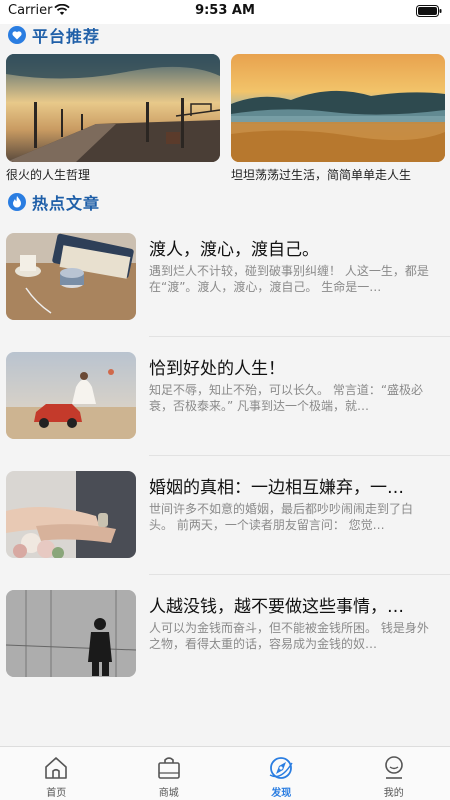 The image size is (450, 800). I want to click on recommend-card-1: 很火的人生哲理, so click(113, 118).